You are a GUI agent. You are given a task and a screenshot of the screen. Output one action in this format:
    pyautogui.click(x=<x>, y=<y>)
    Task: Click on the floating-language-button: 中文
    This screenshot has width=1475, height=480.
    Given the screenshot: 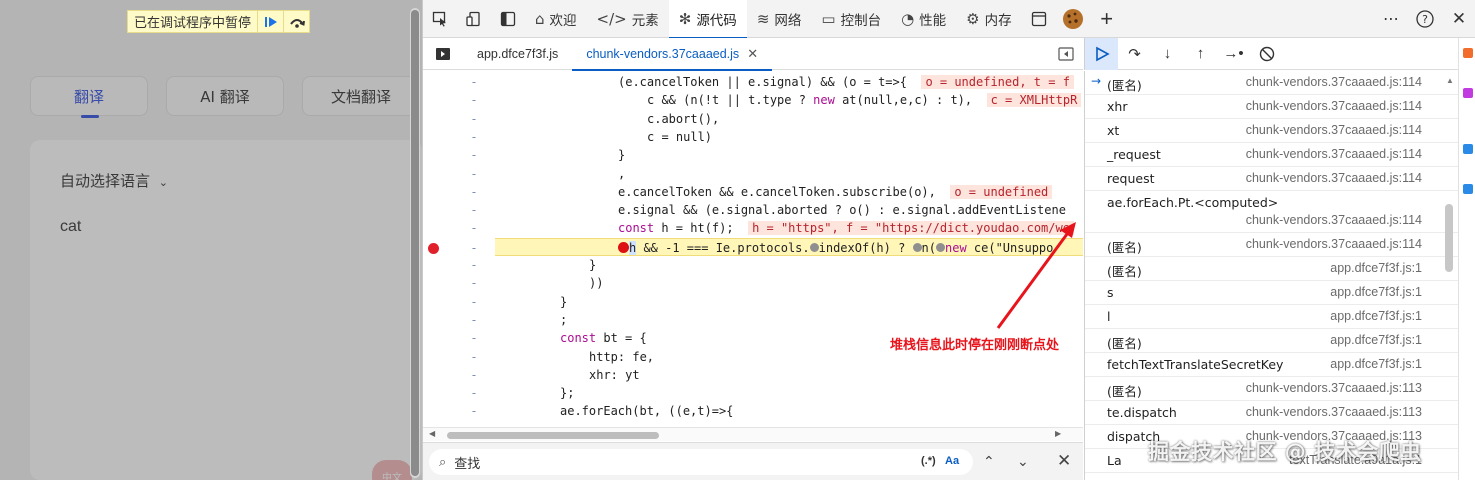 What is the action you would take?
    pyautogui.click(x=392, y=470)
    